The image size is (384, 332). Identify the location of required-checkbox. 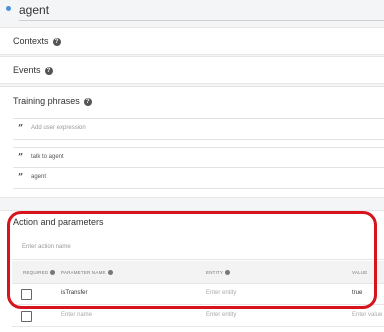
(26, 316).